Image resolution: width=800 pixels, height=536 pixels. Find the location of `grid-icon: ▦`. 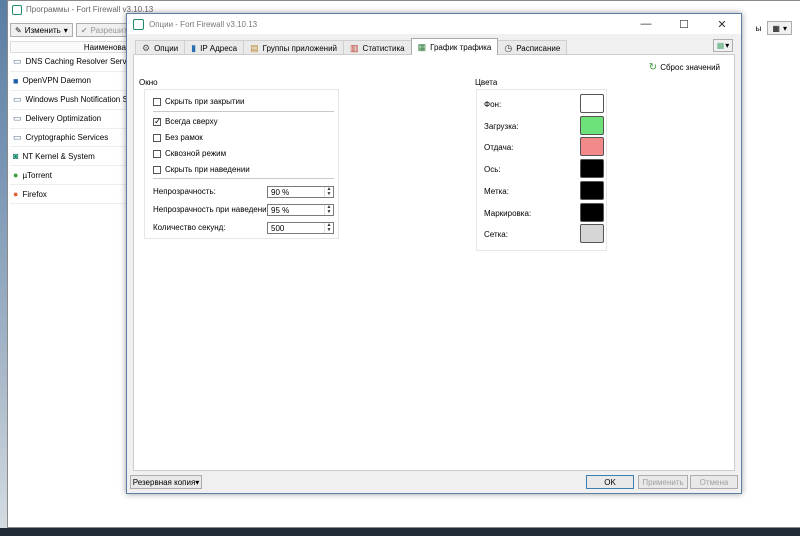

grid-icon: ▦ is located at coordinates (776, 28).